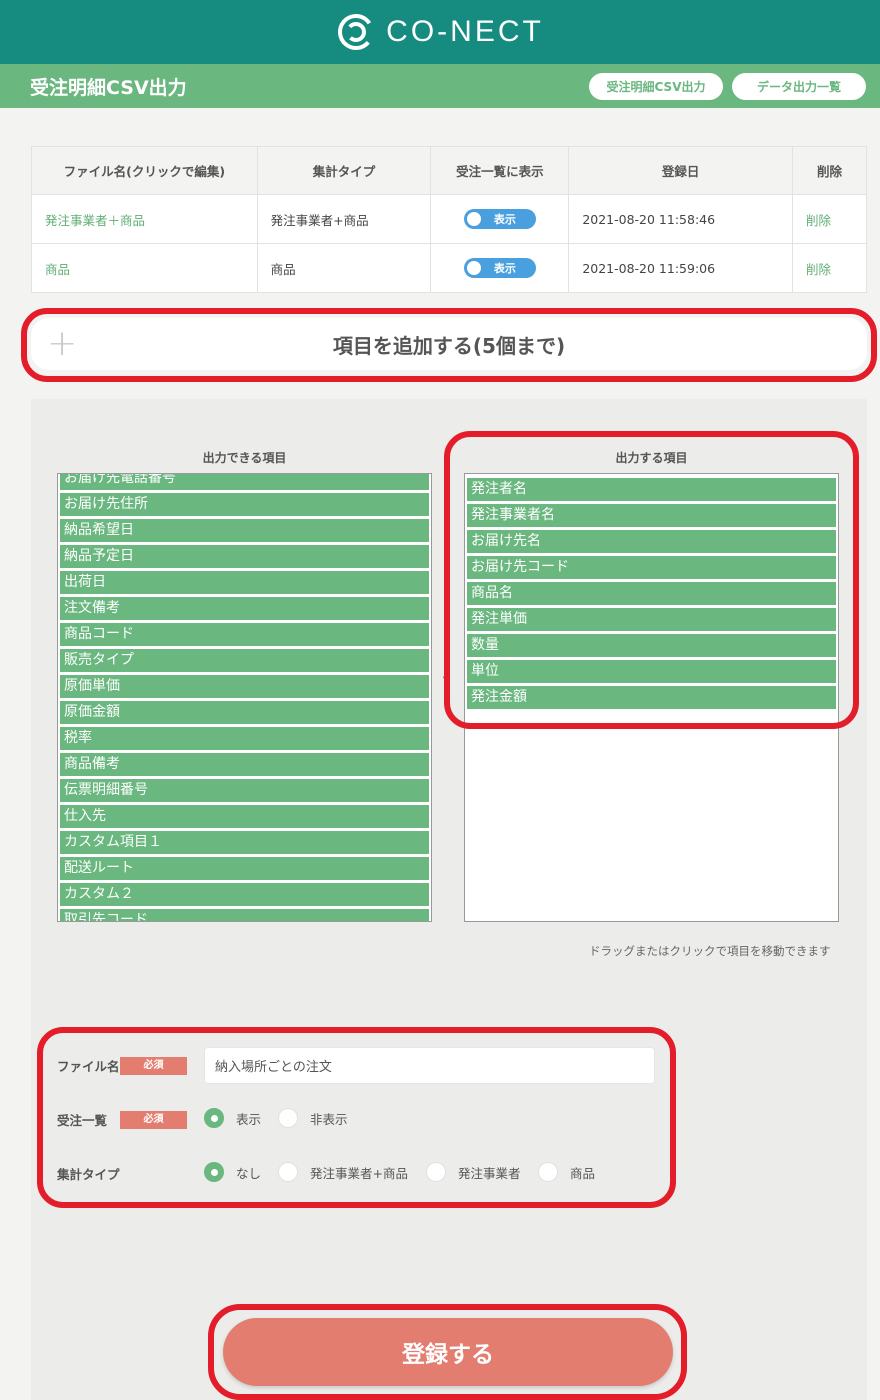  What do you see at coordinates (62, 343) in the screenshot?
I see `plus-icon: +` at bounding box center [62, 343].